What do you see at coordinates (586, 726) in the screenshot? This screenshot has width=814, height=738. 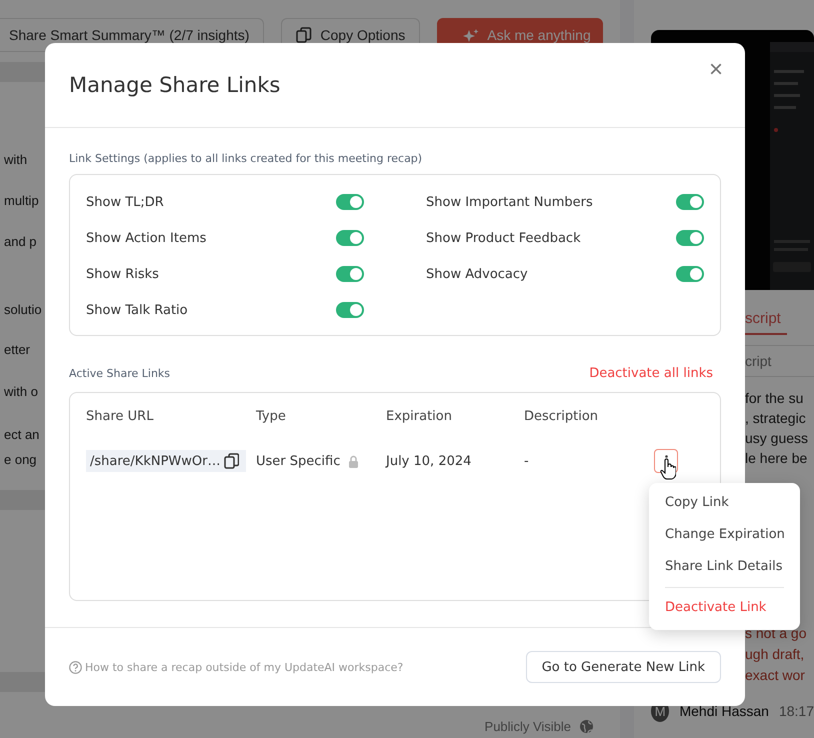 I see `globe-icon` at bounding box center [586, 726].